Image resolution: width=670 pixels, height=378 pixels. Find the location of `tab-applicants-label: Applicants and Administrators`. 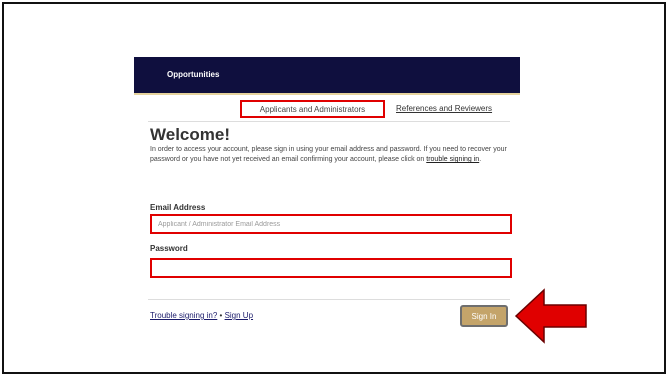

tab-applicants-label: Applicants and Administrators is located at coordinates (312, 109).